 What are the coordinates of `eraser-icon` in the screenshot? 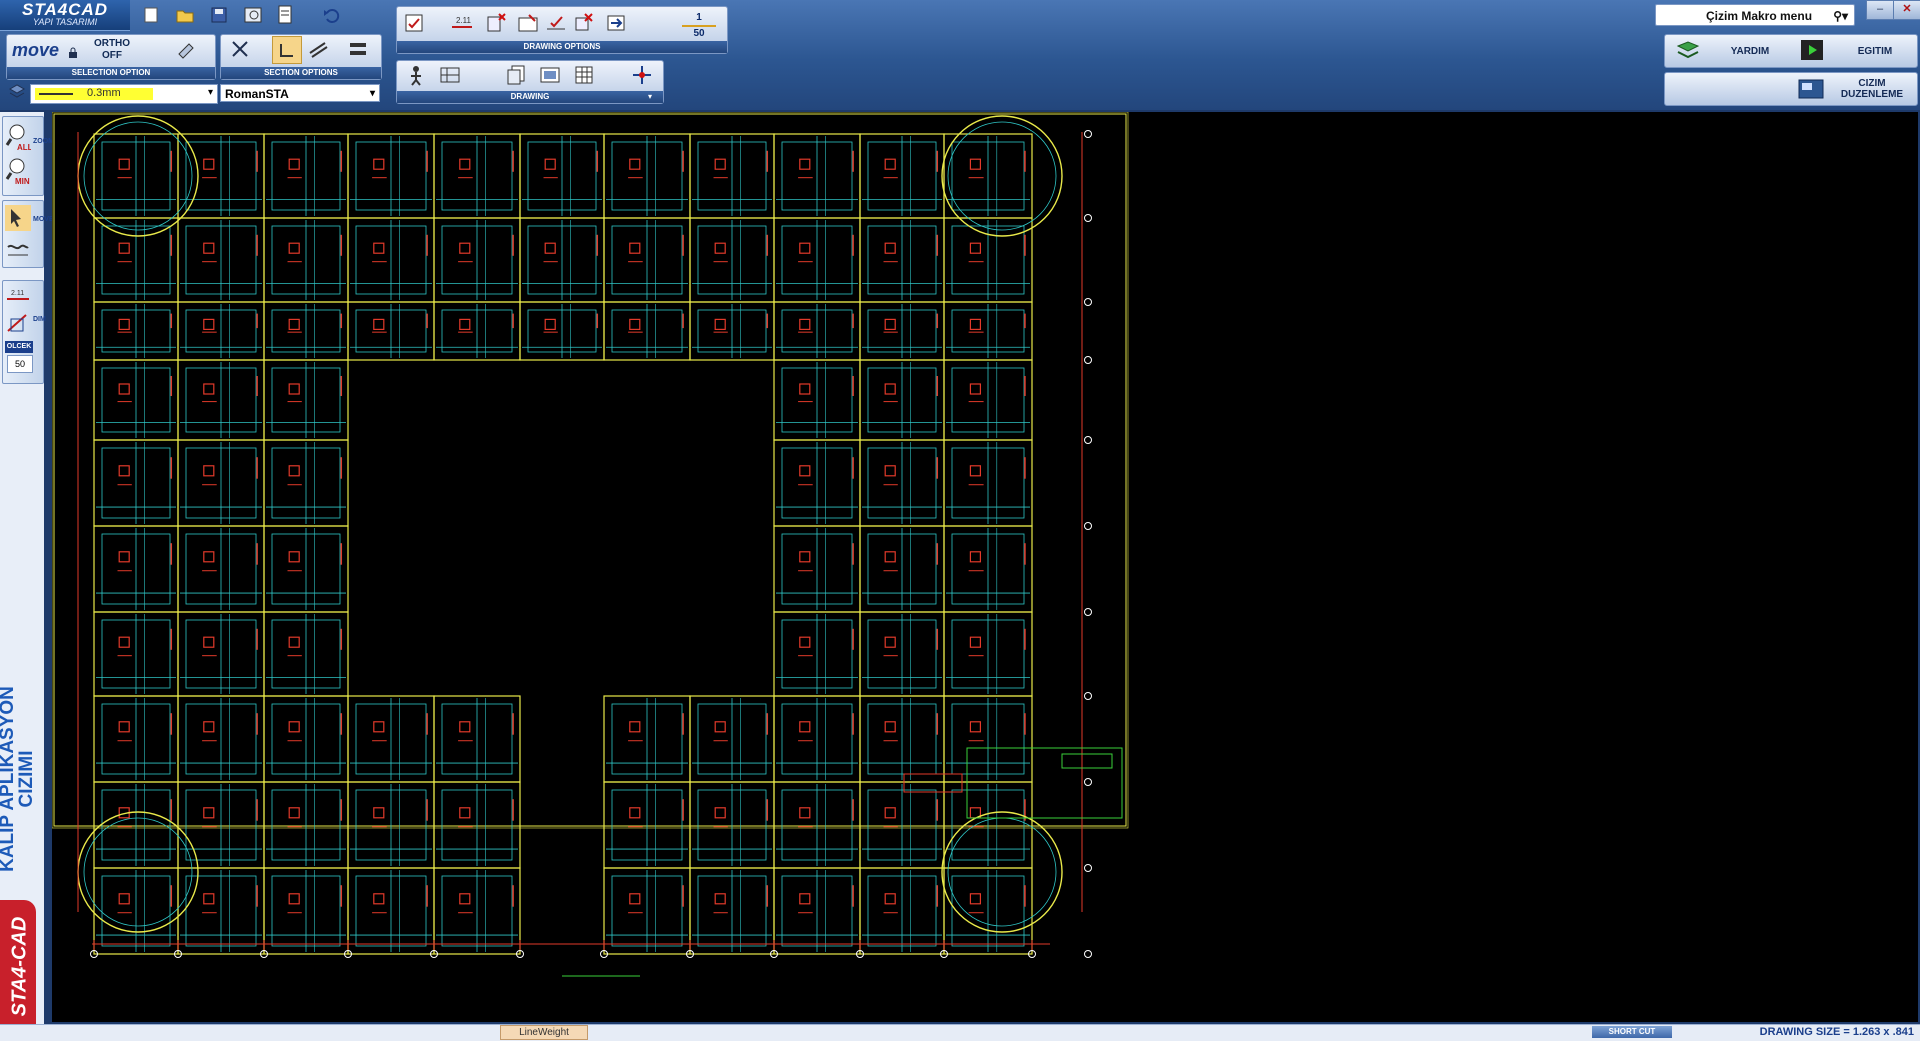 It's located at (186, 49).